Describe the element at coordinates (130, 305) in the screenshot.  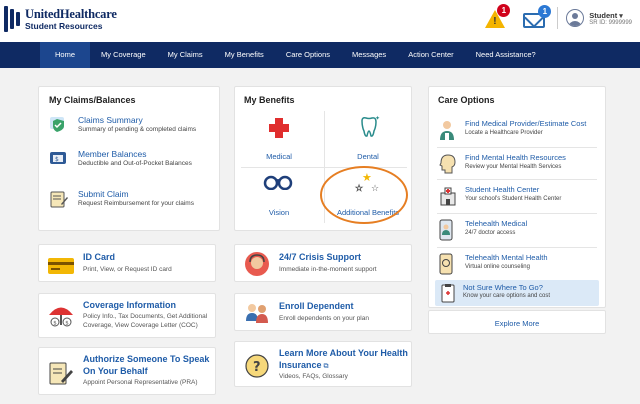
I see `coverage-info-title: Coverage Information` at that location.